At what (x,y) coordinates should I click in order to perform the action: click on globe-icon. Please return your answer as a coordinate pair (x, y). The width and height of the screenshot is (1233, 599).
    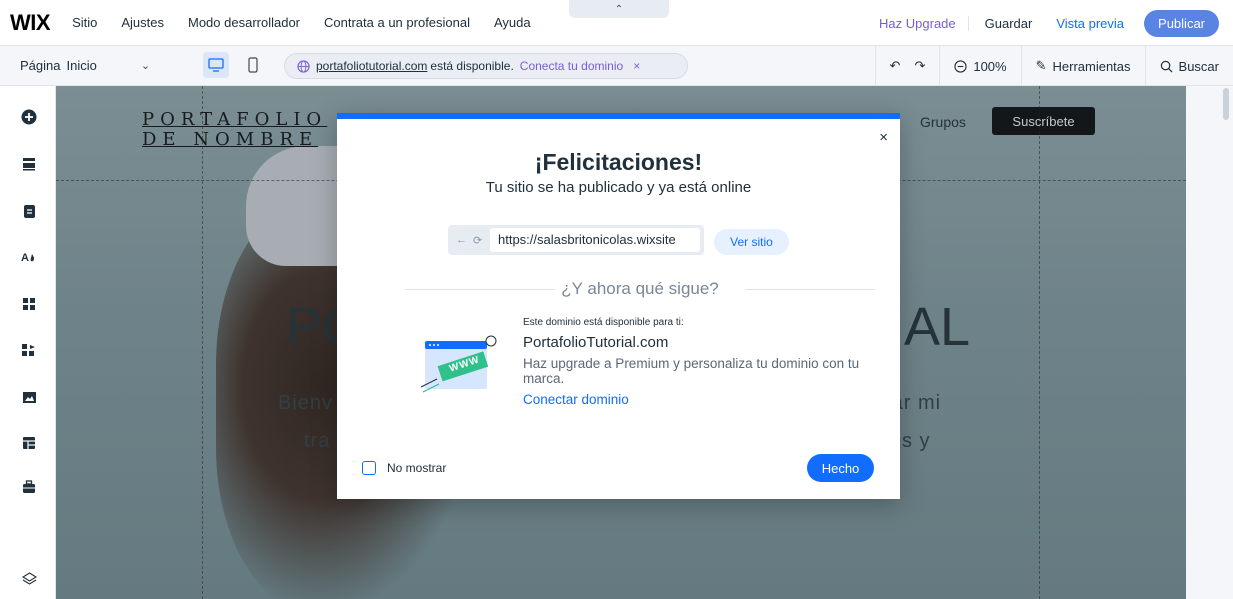
    Looking at the image, I should click on (303, 66).